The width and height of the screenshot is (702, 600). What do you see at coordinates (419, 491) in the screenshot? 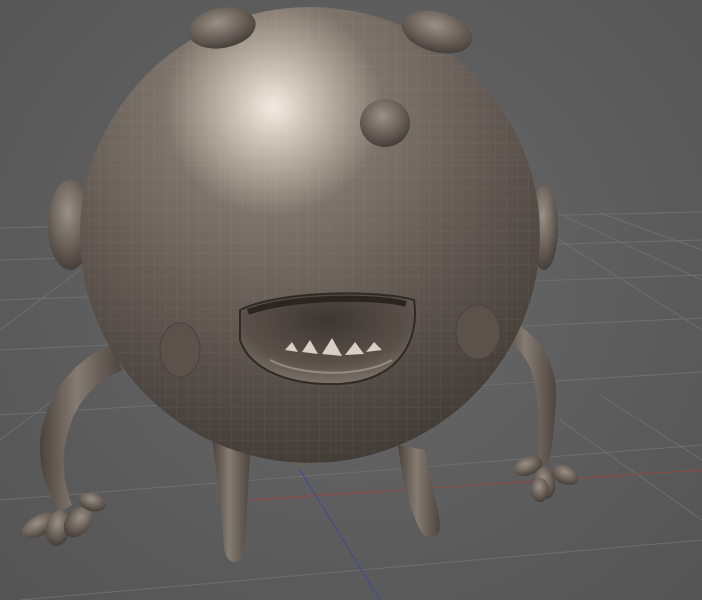
I see `right-leg` at bounding box center [419, 491].